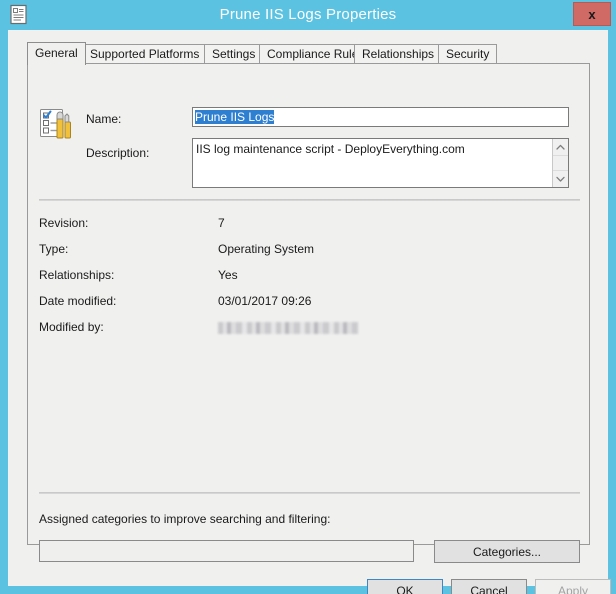 This screenshot has height=594, width=616. I want to click on apply-button: Apply, so click(573, 586).